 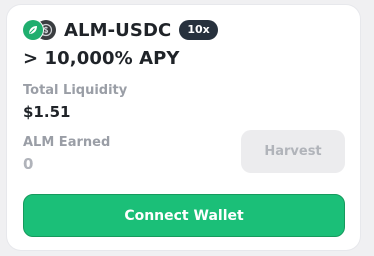 What do you see at coordinates (28, 164) in the screenshot?
I see `earned-value: 0` at bounding box center [28, 164].